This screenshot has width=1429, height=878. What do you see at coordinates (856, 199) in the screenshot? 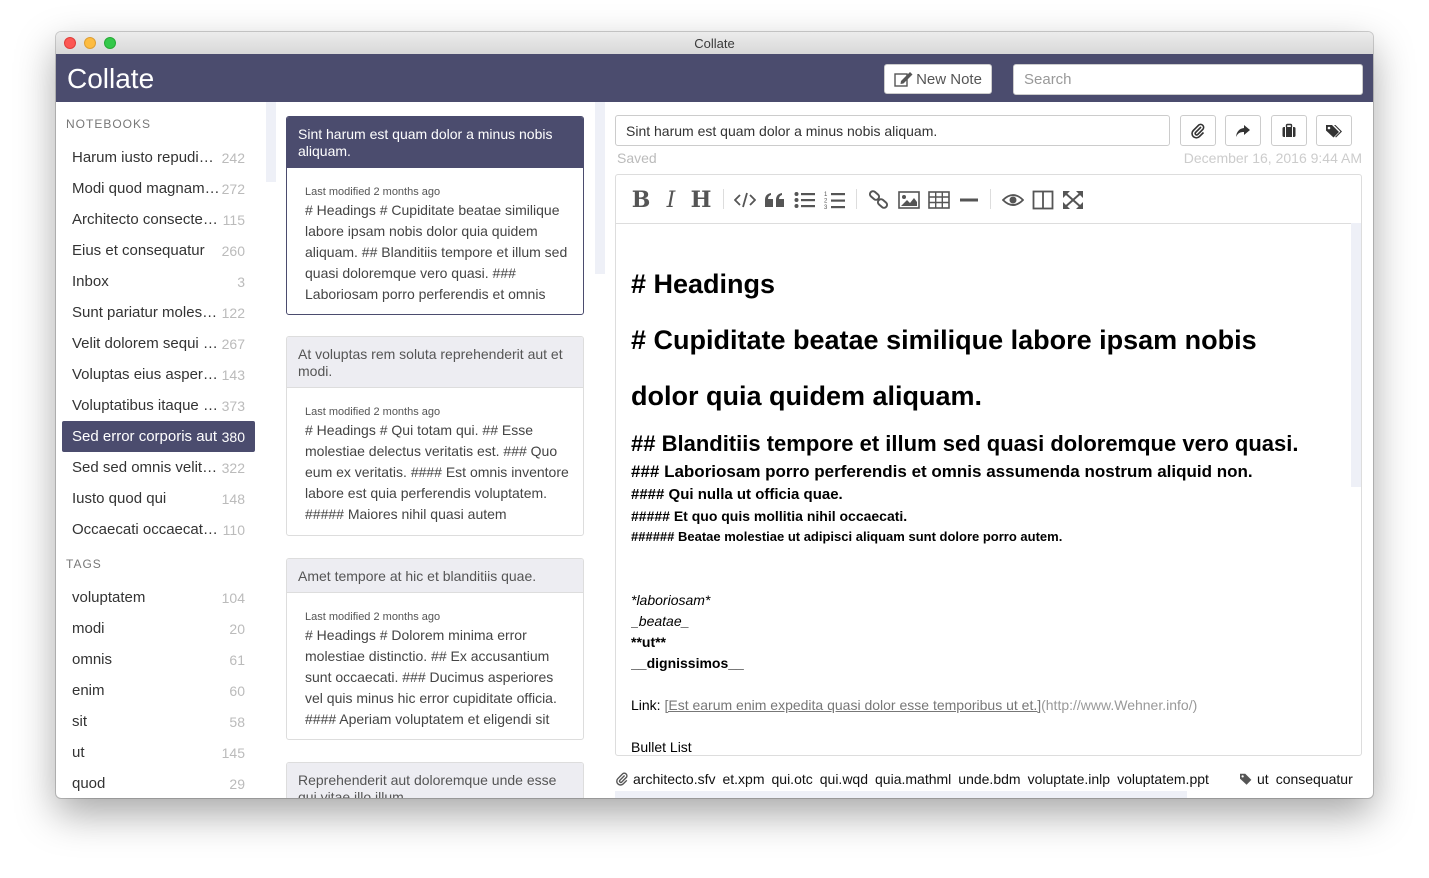
I see `toolbar-separator` at bounding box center [856, 199].